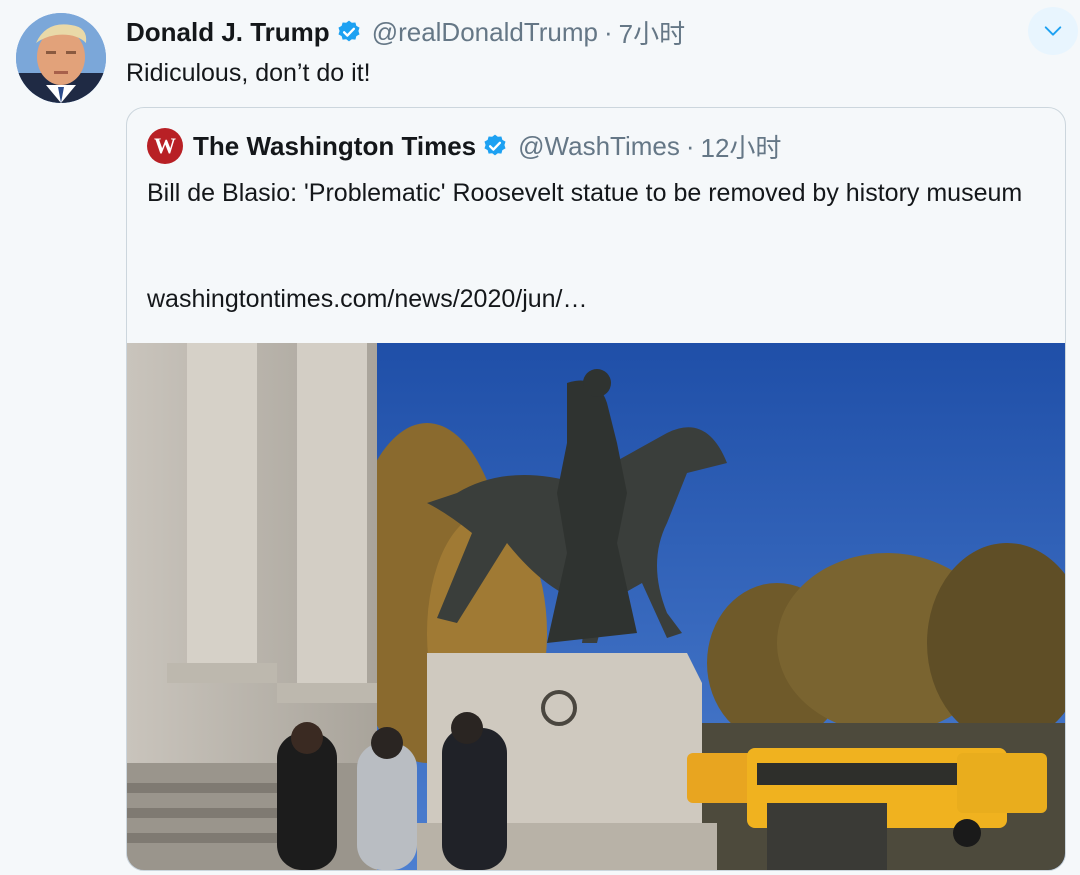 The height and width of the screenshot is (875, 1080). Describe the element at coordinates (334, 146) in the screenshot. I see `quoted-author-name: The Washington Times` at that location.